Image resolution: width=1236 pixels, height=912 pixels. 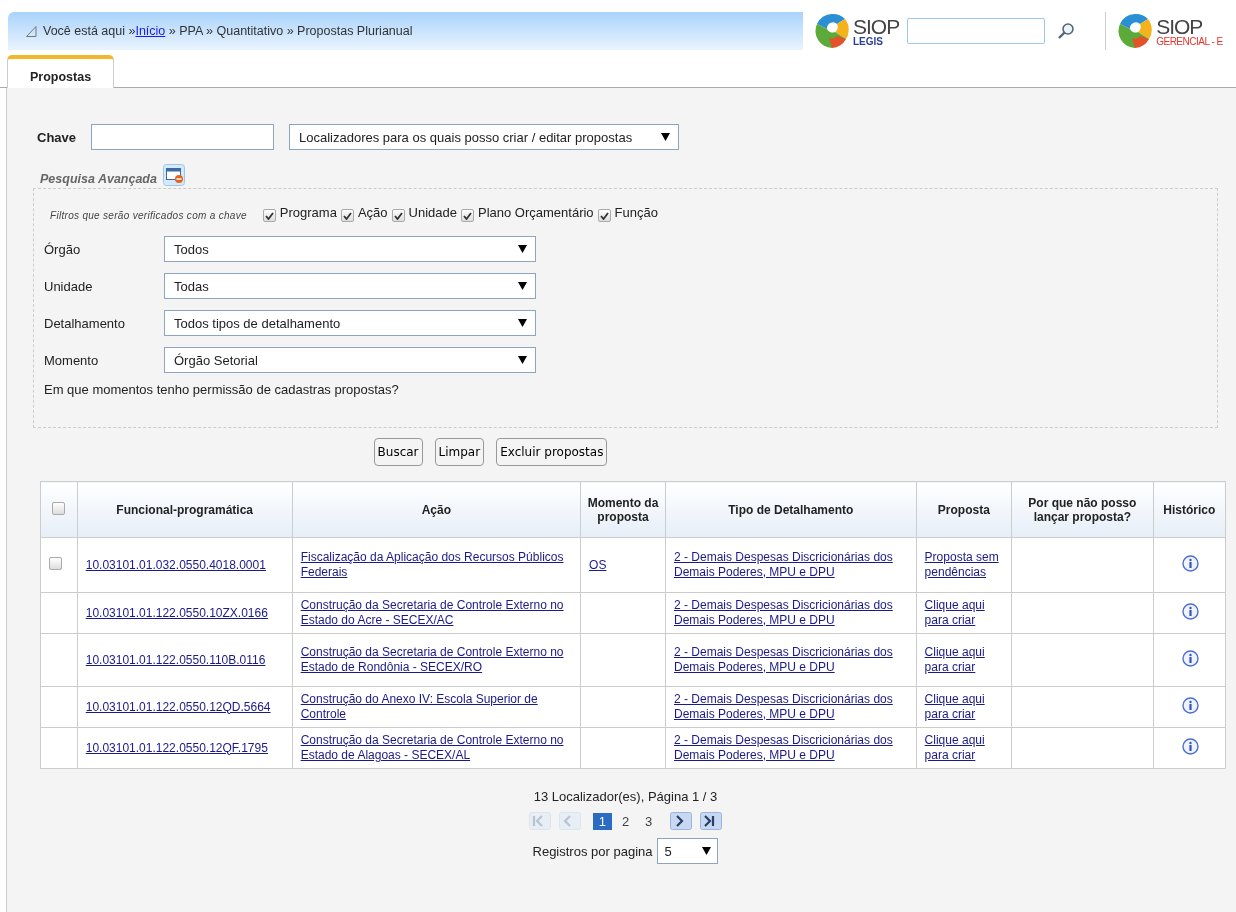 I want to click on key-field, so click(x=182, y=137).